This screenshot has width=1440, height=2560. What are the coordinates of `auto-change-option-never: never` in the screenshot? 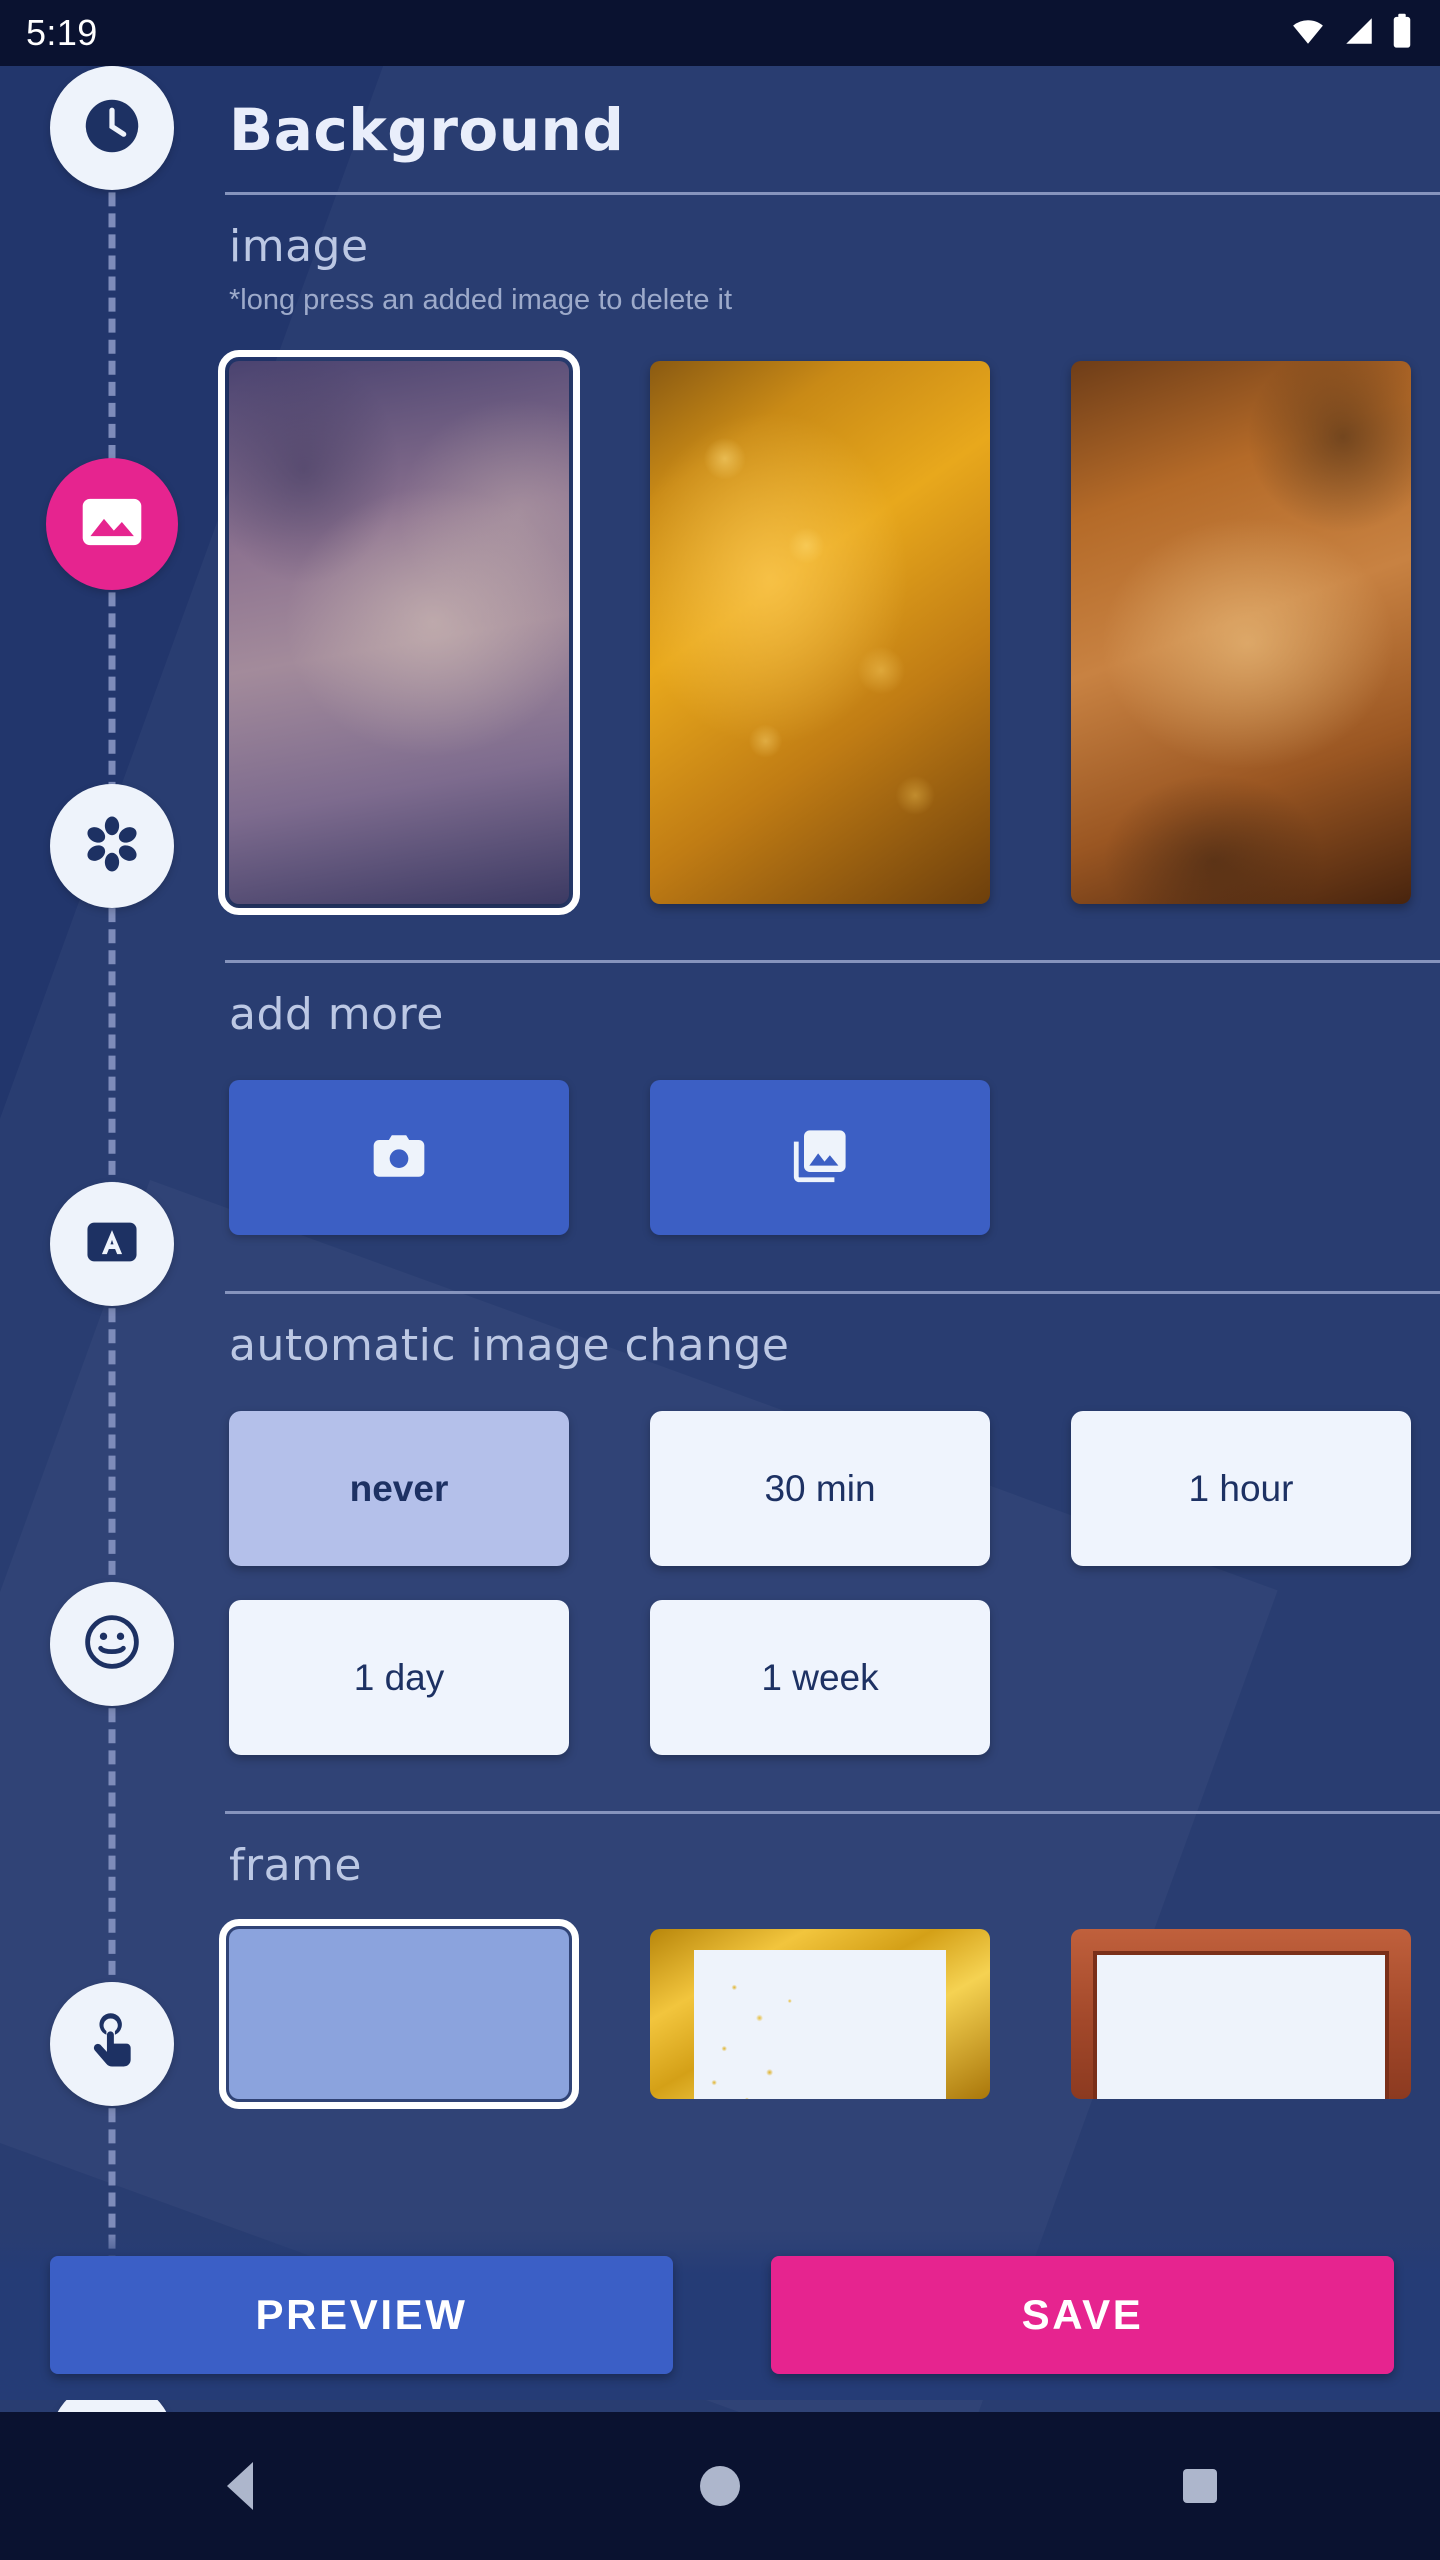 It's located at (399, 1488).